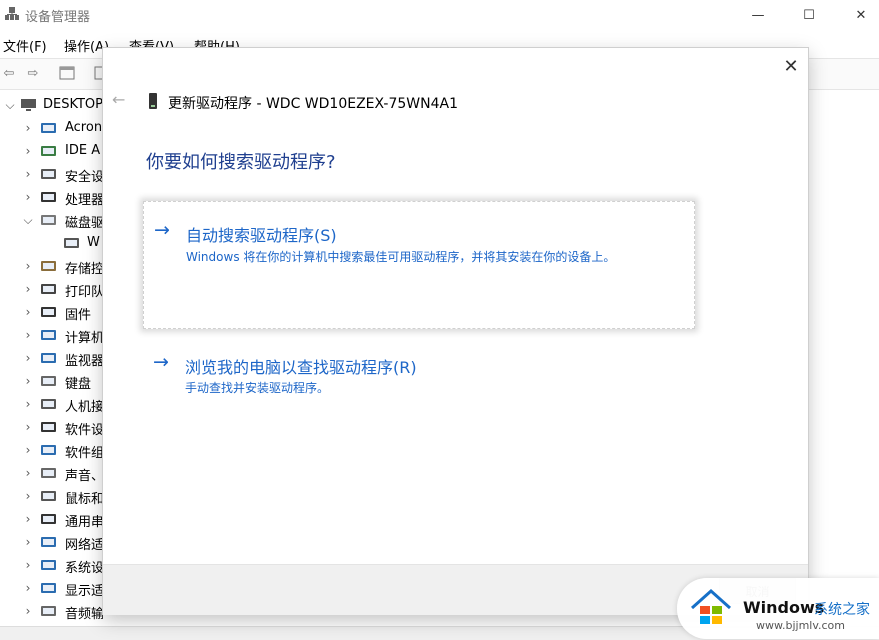  I want to click on tree-item: › 键盘, so click(51, 381).